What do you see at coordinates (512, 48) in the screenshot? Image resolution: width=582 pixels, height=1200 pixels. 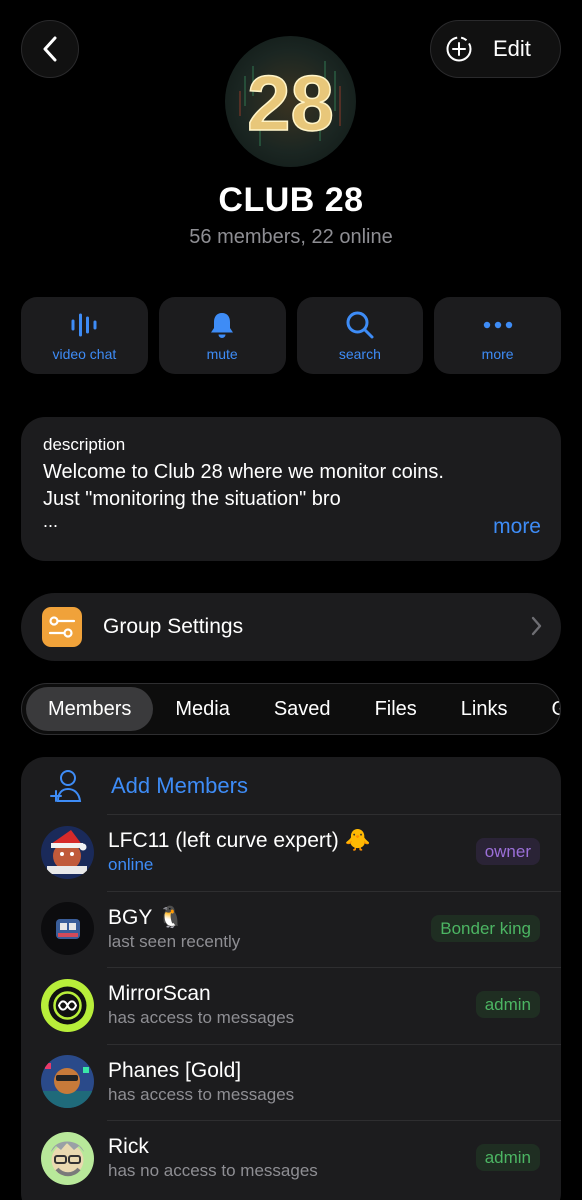 I see `edit-label: Edit` at bounding box center [512, 48].